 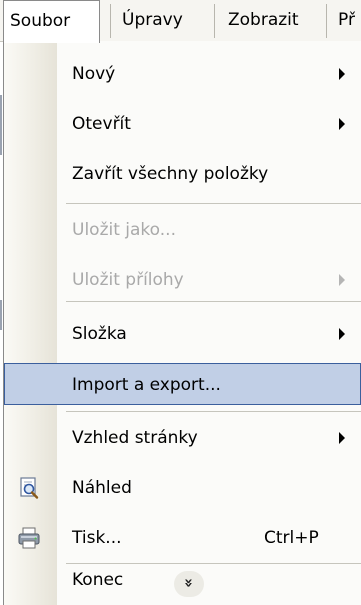 I want to click on menu-soubor-label: Soubor, so click(x=40, y=21).